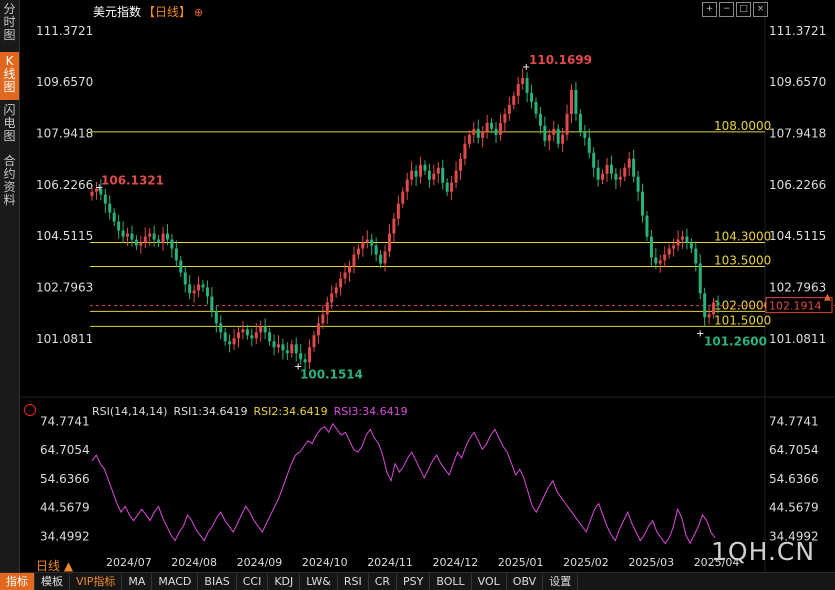 The width and height of the screenshot is (835, 590). What do you see at coordinates (763, 551) in the screenshot?
I see `watermark: 1QH.CN` at bounding box center [763, 551].